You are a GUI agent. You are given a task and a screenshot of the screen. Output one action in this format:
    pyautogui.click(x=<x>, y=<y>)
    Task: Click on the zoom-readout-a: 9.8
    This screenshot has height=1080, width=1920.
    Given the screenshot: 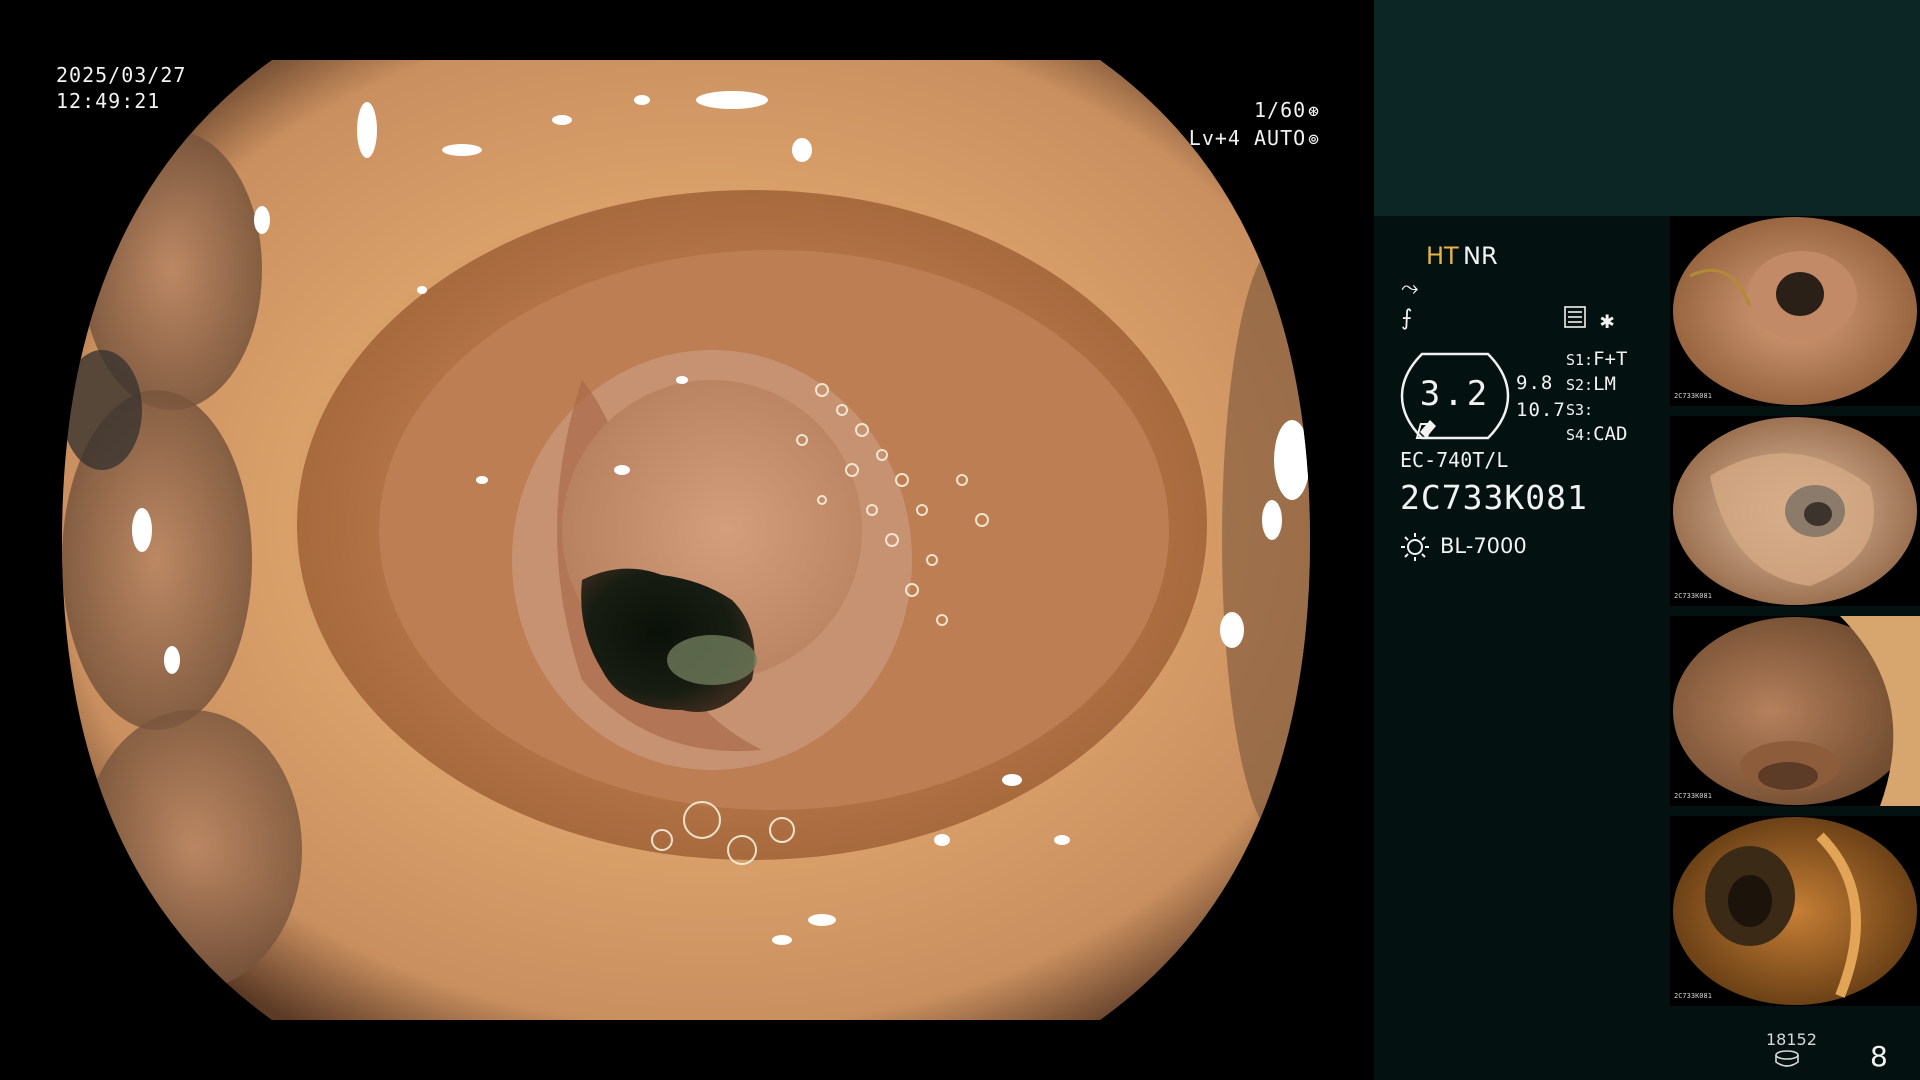 What is the action you would take?
    pyautogui.click(x=1535, y=383)
    